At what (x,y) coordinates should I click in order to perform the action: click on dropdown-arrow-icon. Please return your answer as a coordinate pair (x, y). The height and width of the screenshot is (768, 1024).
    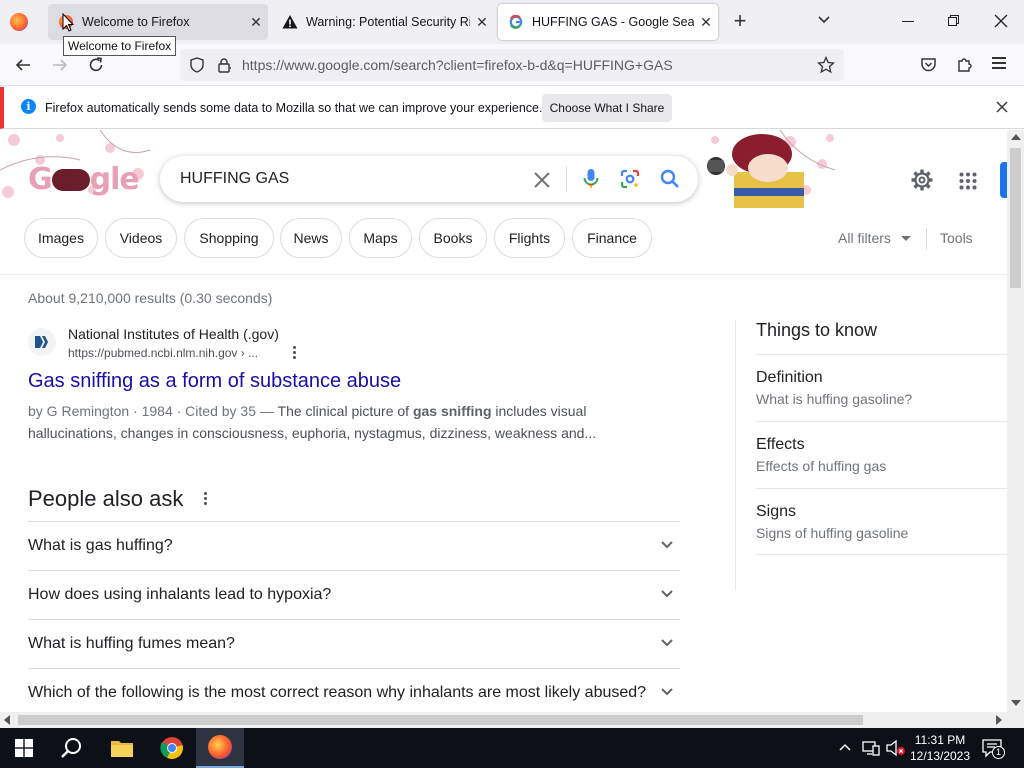
    Looking at the image, I should click on (905, 238).